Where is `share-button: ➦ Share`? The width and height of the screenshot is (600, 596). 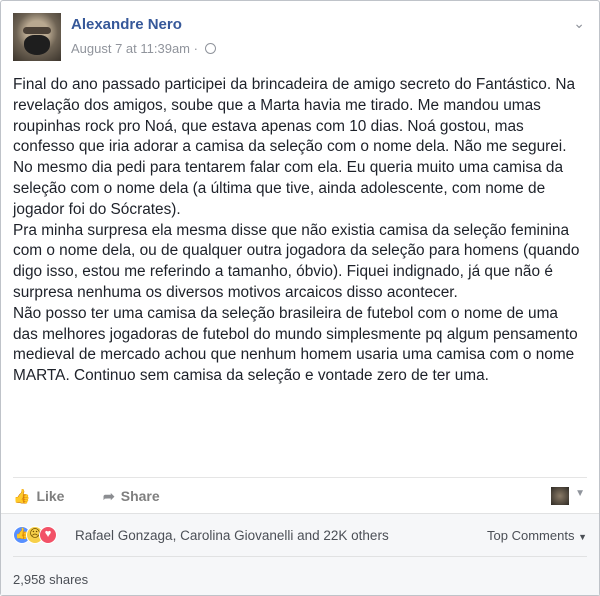 share-button: ➦ Share is located at coordinates (131, 496).